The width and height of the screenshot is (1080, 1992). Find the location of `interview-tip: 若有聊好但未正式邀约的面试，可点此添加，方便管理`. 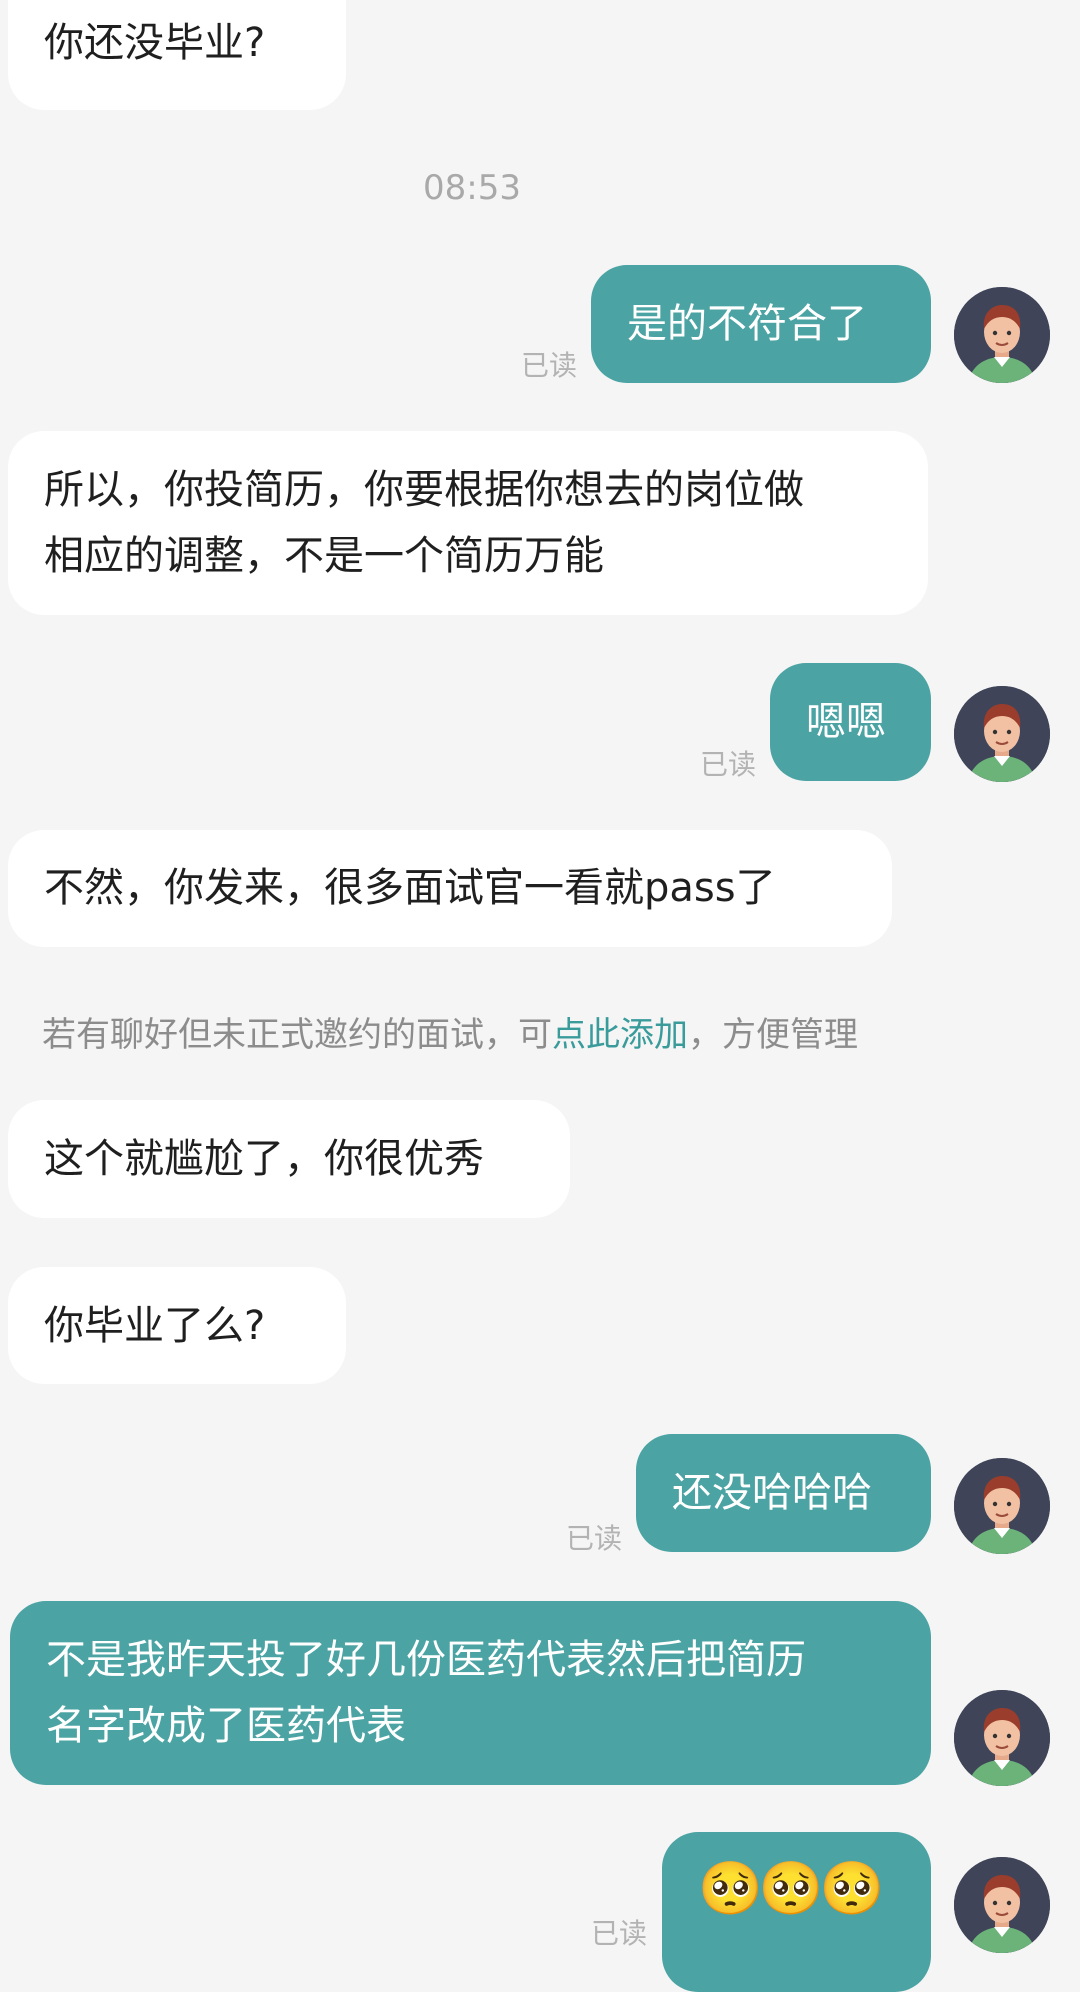

interview-tip: 若有聊好但未正式邀约的面试，可点此添加，方便管理 is located at coordinates (450, 1031).